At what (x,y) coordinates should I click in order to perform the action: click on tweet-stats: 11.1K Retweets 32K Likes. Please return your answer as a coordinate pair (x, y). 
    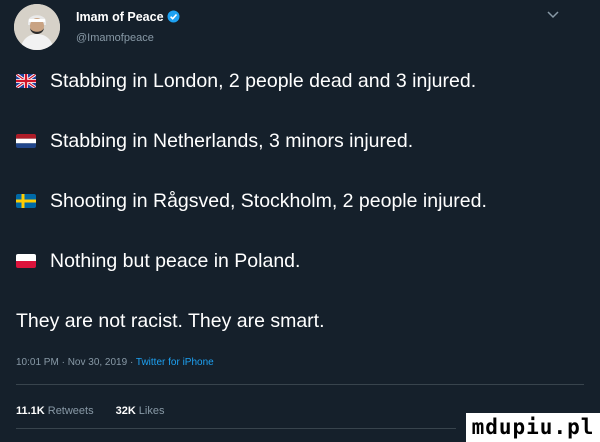
    Looking at the image, I should click on (90, 411).